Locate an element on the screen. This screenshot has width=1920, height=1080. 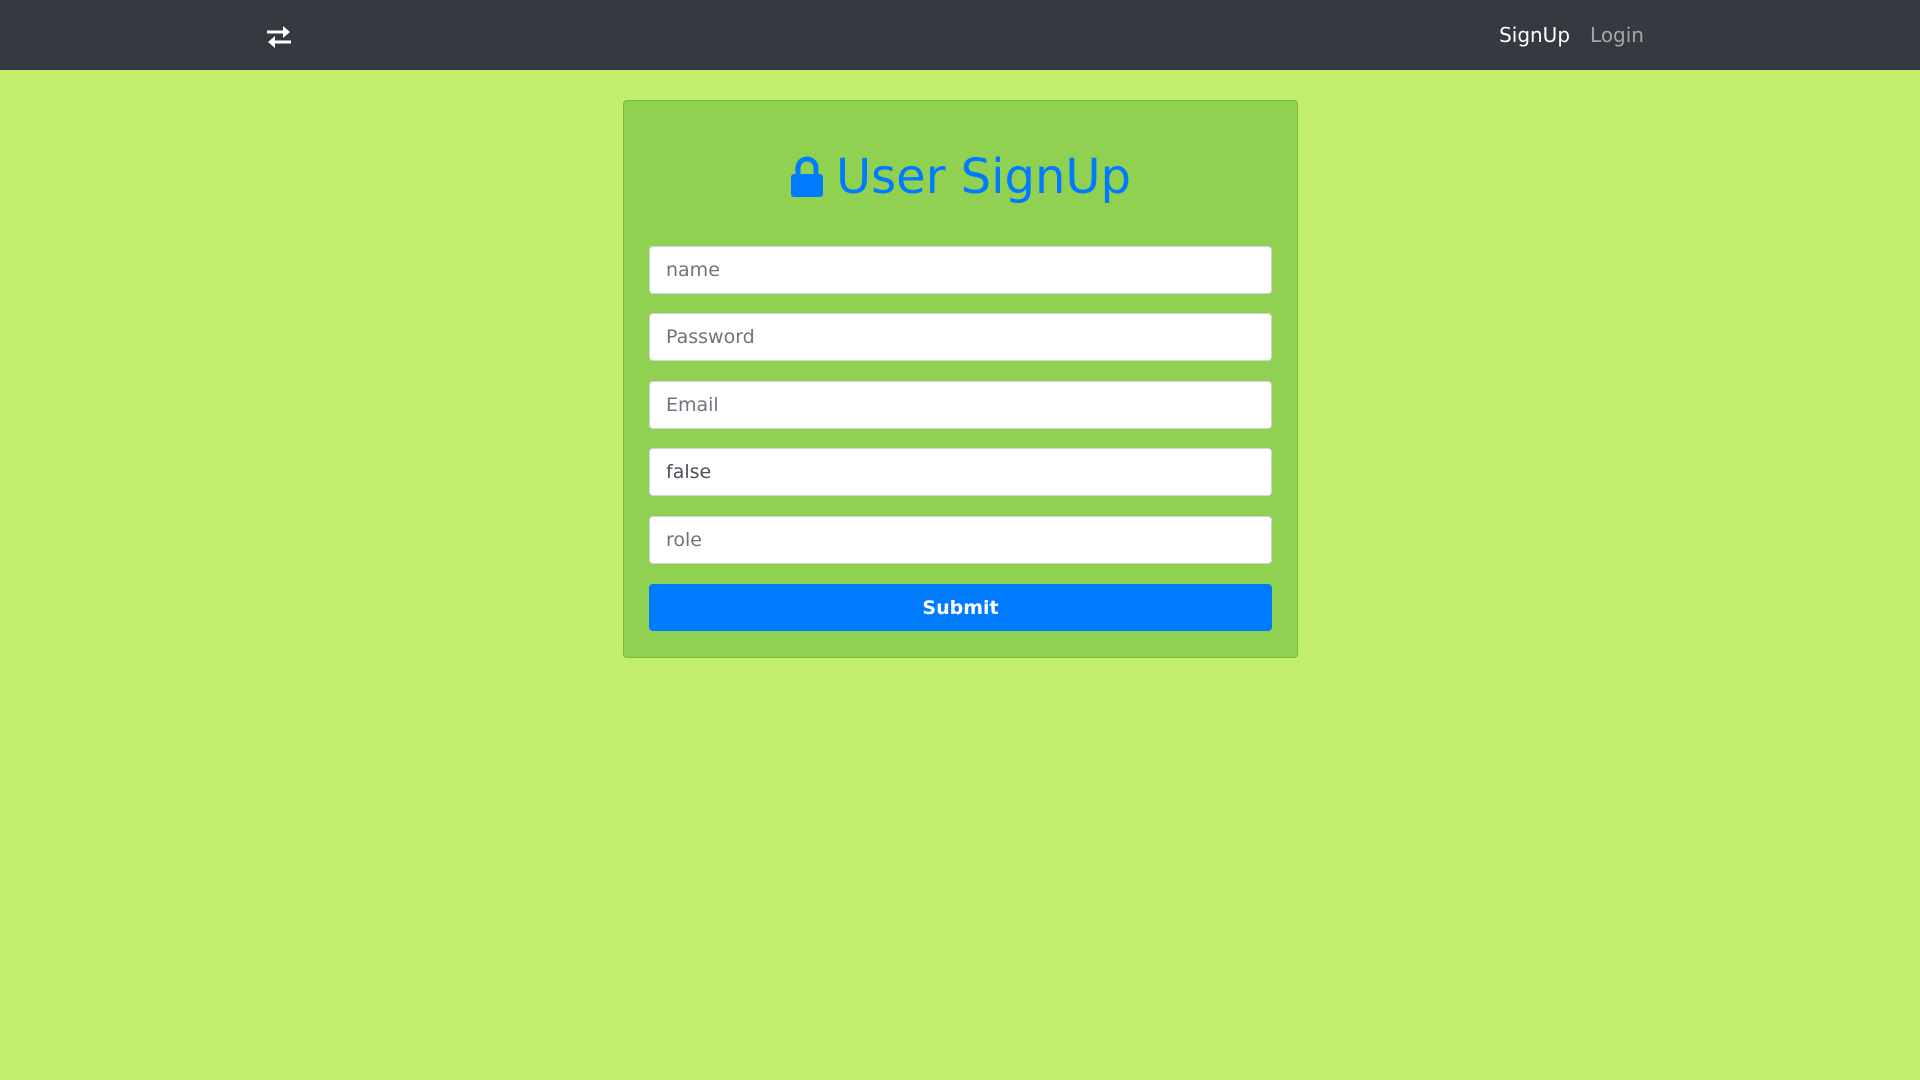
password-input is located at coordinates (960, 337).